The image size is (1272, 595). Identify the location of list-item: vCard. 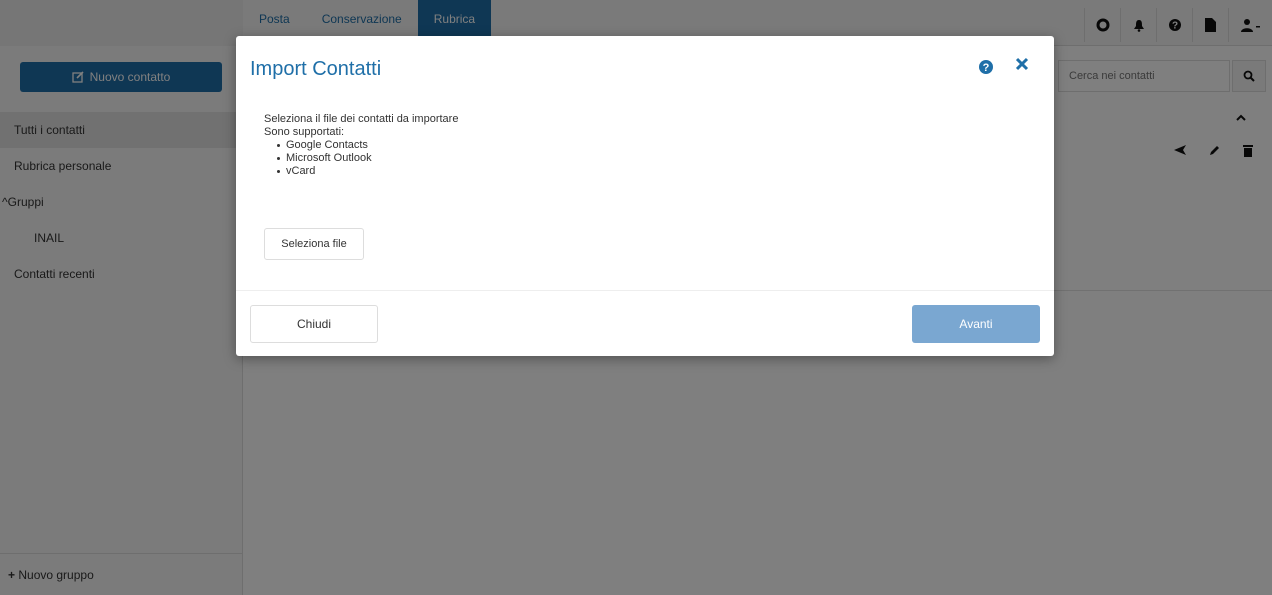
(650, 171).